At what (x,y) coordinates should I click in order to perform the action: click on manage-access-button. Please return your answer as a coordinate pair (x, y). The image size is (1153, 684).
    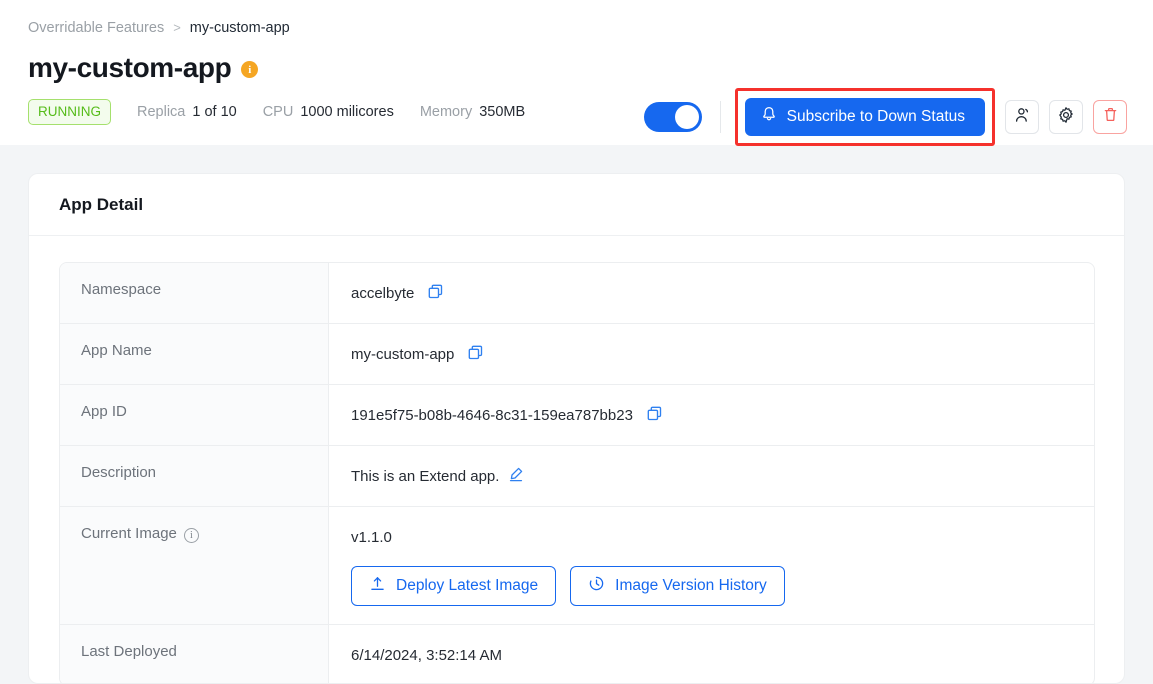
    Looking at the image, I should click on (1022, 117).